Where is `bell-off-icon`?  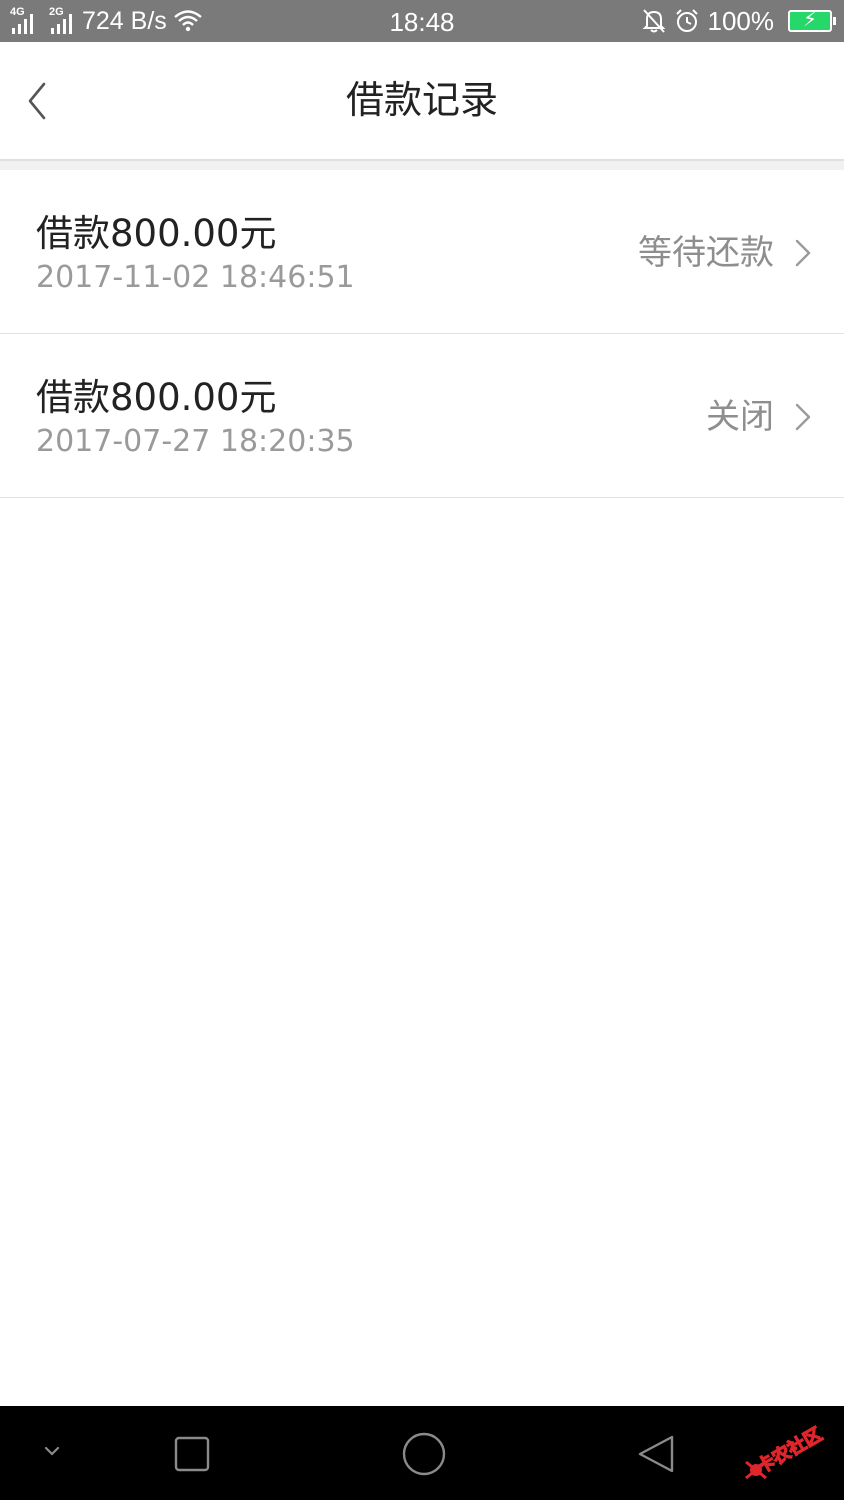 bell-off-icon is located at coordinates (653, 21).